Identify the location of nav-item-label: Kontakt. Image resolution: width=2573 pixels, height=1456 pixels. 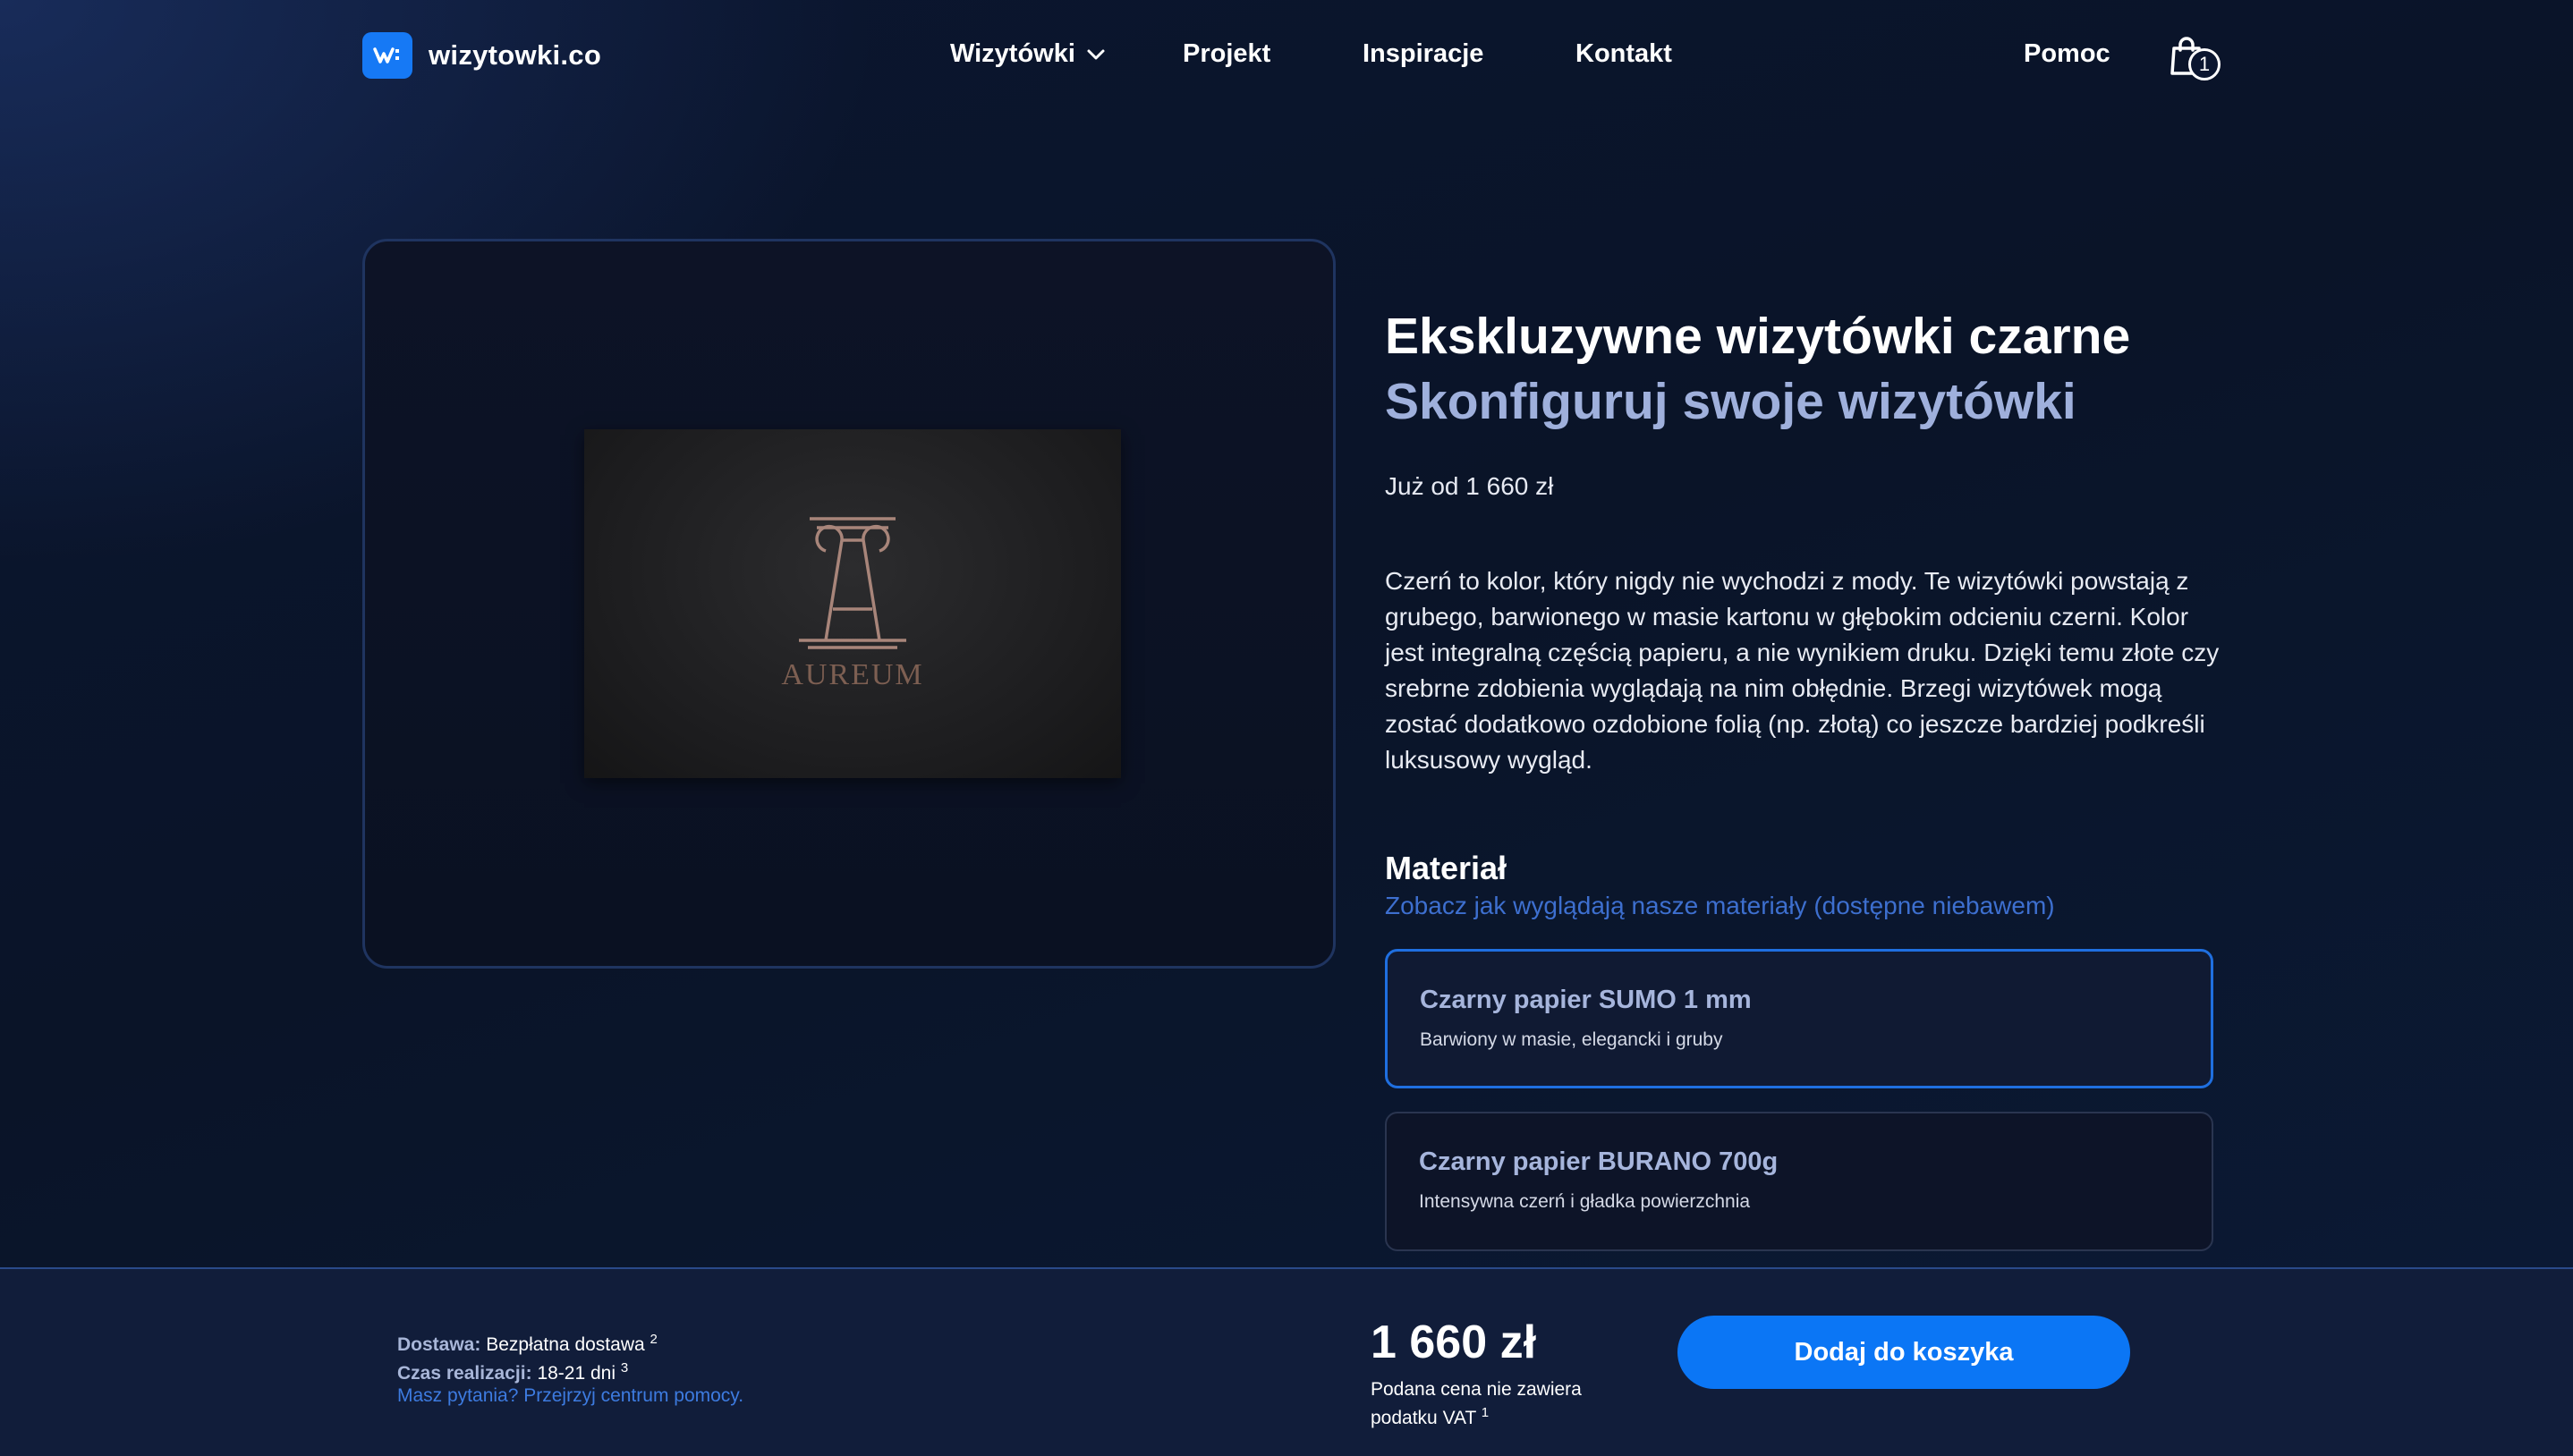
(1623, 53).